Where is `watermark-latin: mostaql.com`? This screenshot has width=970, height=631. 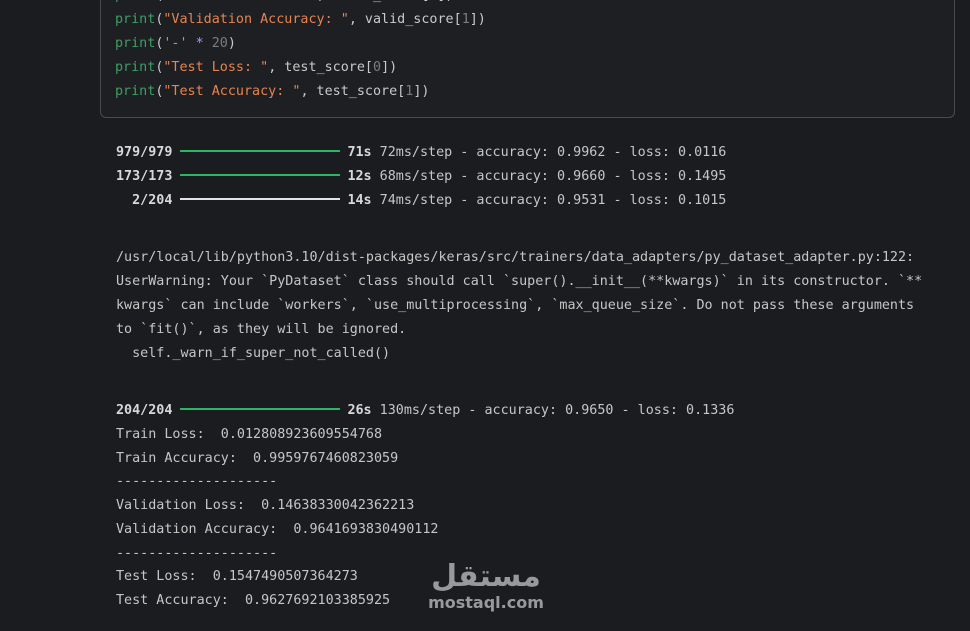
watermark-latin: mostaql.com is located at coordinates (486, 602).